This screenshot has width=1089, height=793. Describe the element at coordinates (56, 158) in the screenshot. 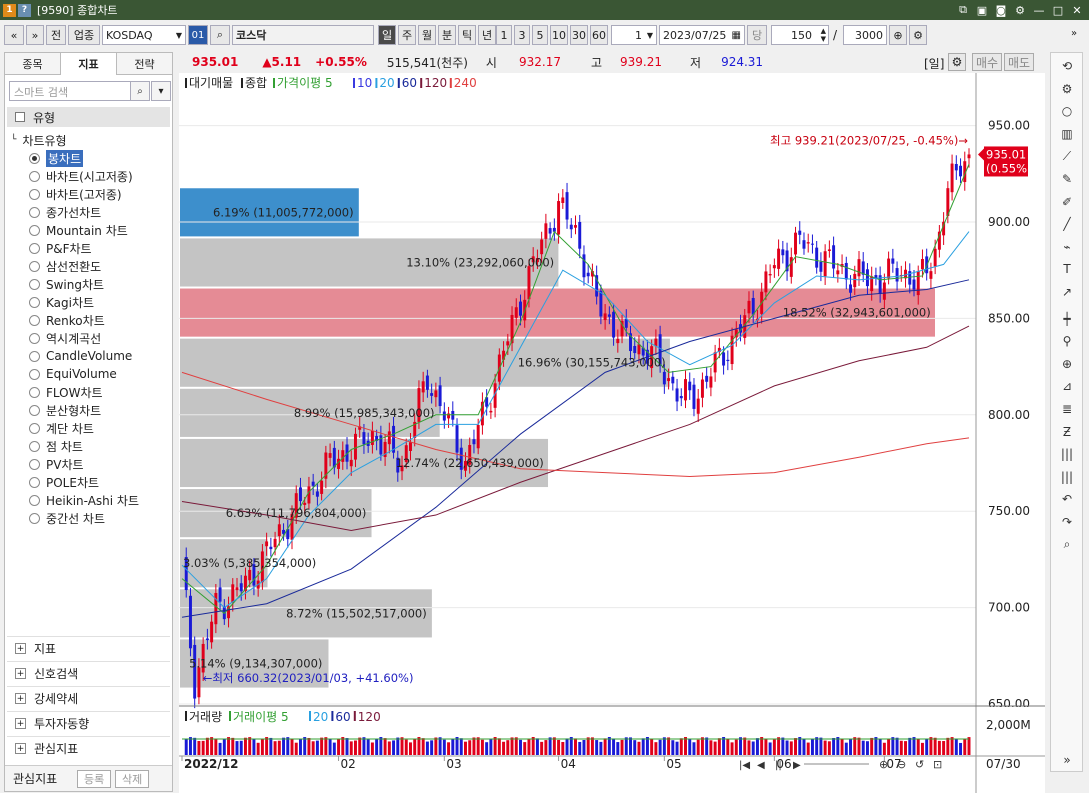

I see `chart-type-0: 봉차트` at that location.